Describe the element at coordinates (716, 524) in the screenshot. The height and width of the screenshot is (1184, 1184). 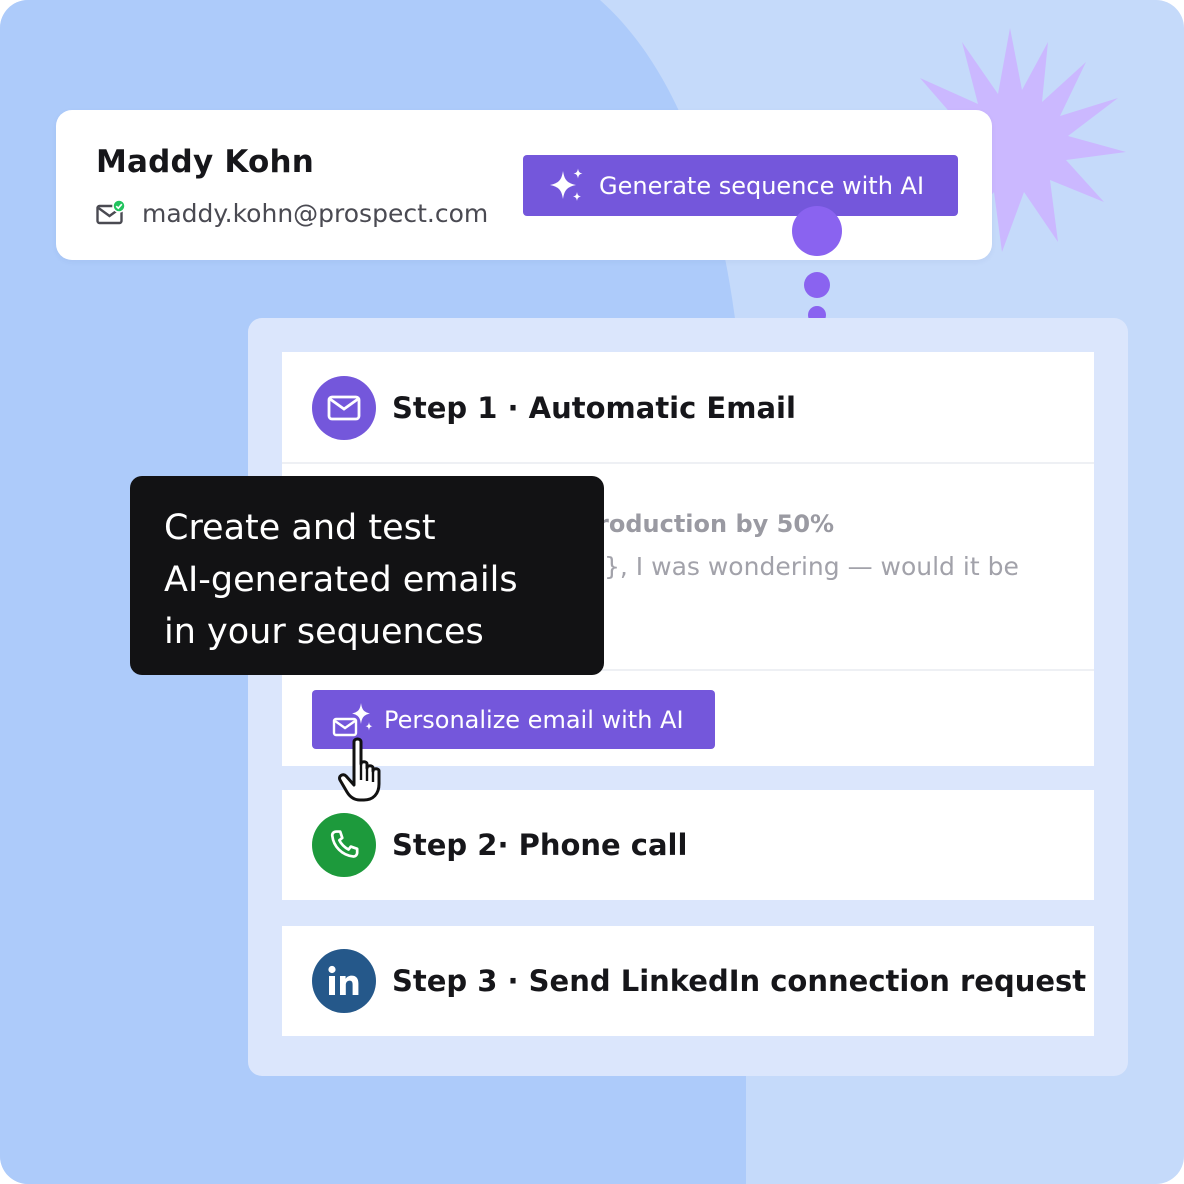
I see `email-subject: roduction by 50%` at that location.